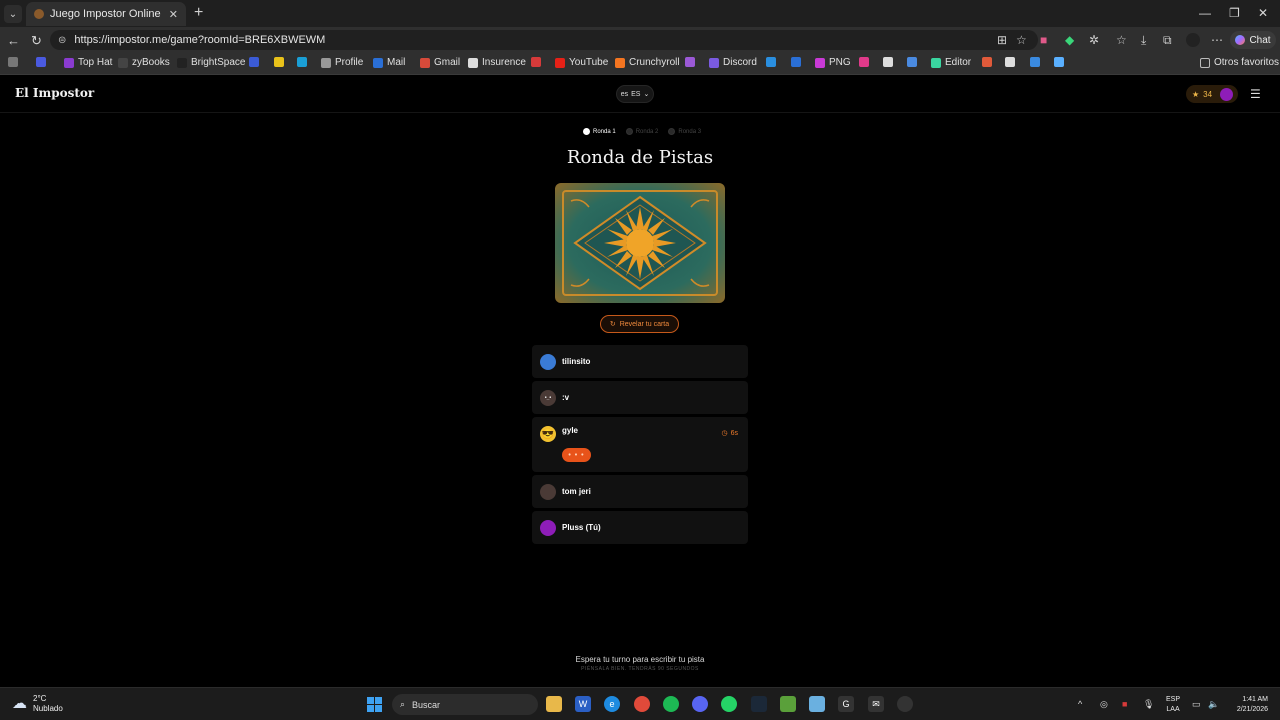  I want to click on back-icon: ←, so click(13, 40).